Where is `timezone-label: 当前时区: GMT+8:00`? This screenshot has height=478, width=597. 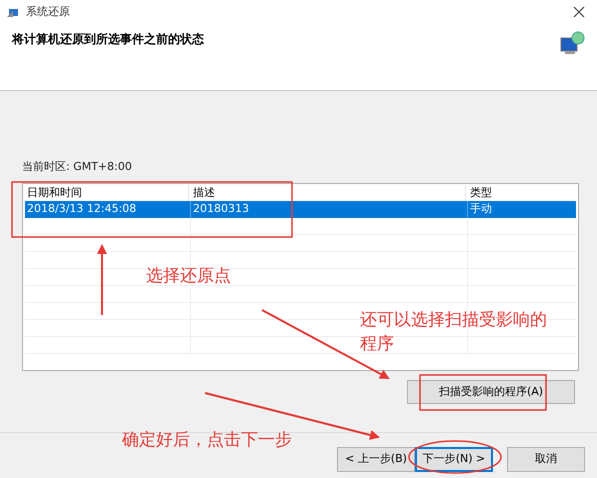
timezone-label: 当前时区: GMT+8:00 is located at coordinates (77, 167).